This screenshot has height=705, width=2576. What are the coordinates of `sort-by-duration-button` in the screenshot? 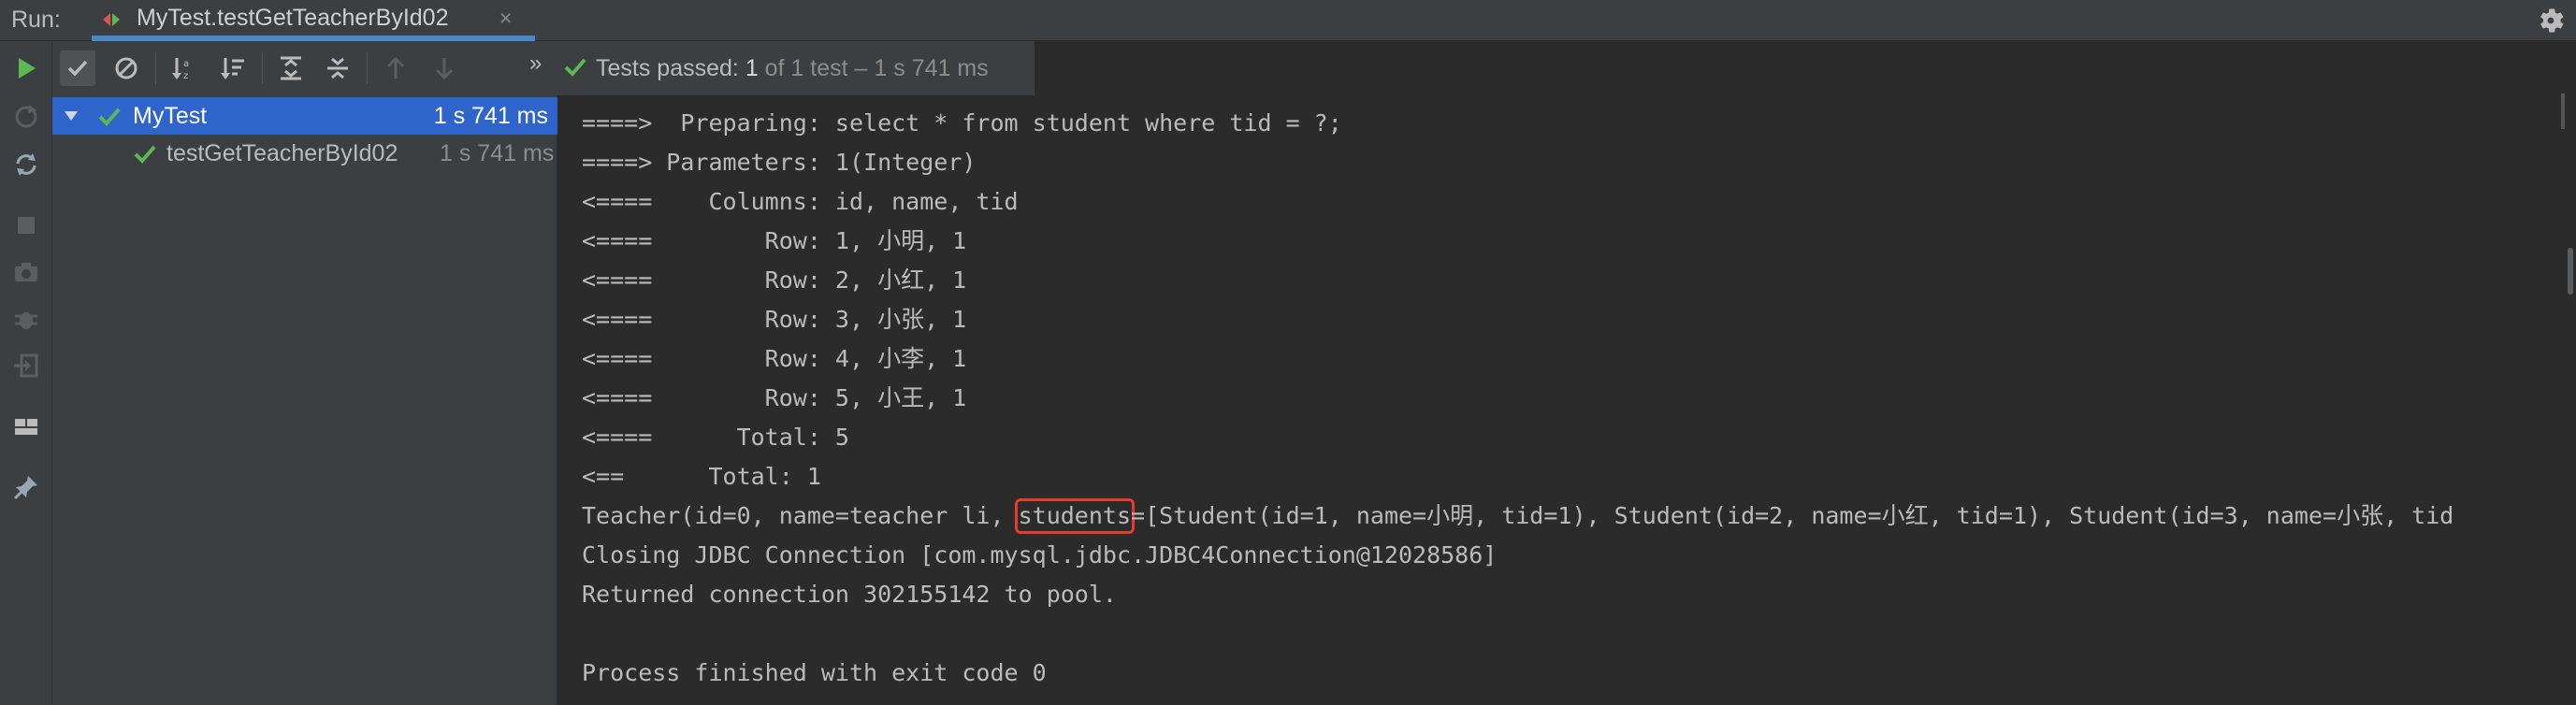 It's located at (233, 68).